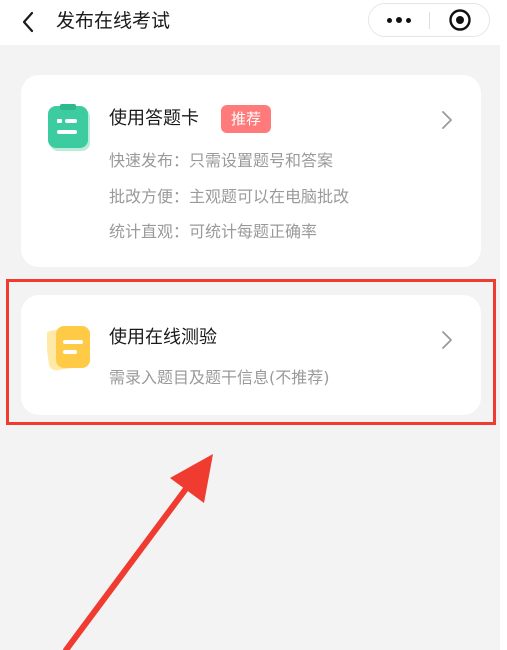 The image size is (507, 650). Describe the element at coordinates (138, 552) in the screenshot. I see `annotation-arrow` at that location.